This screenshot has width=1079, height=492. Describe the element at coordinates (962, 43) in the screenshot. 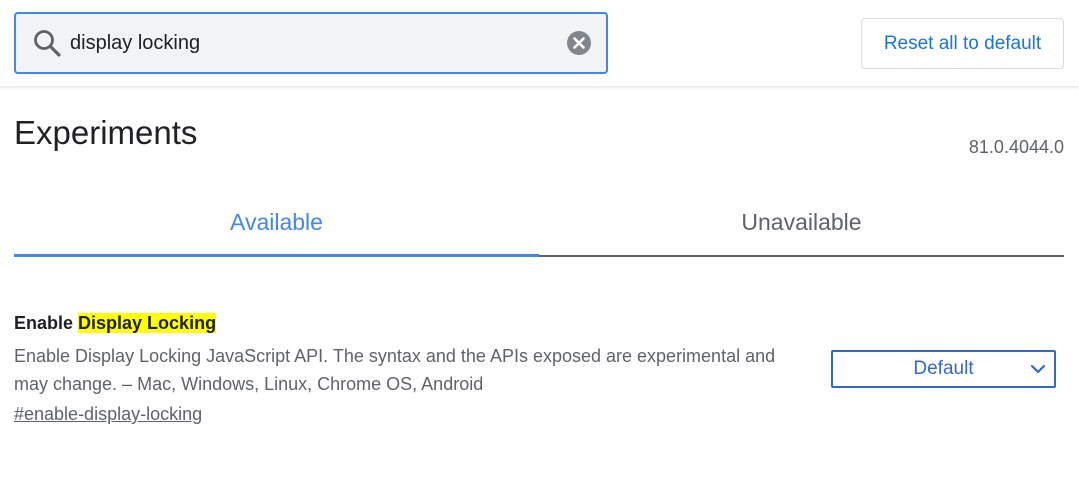

I see `reset-all-button: Reset all to default` at that location.